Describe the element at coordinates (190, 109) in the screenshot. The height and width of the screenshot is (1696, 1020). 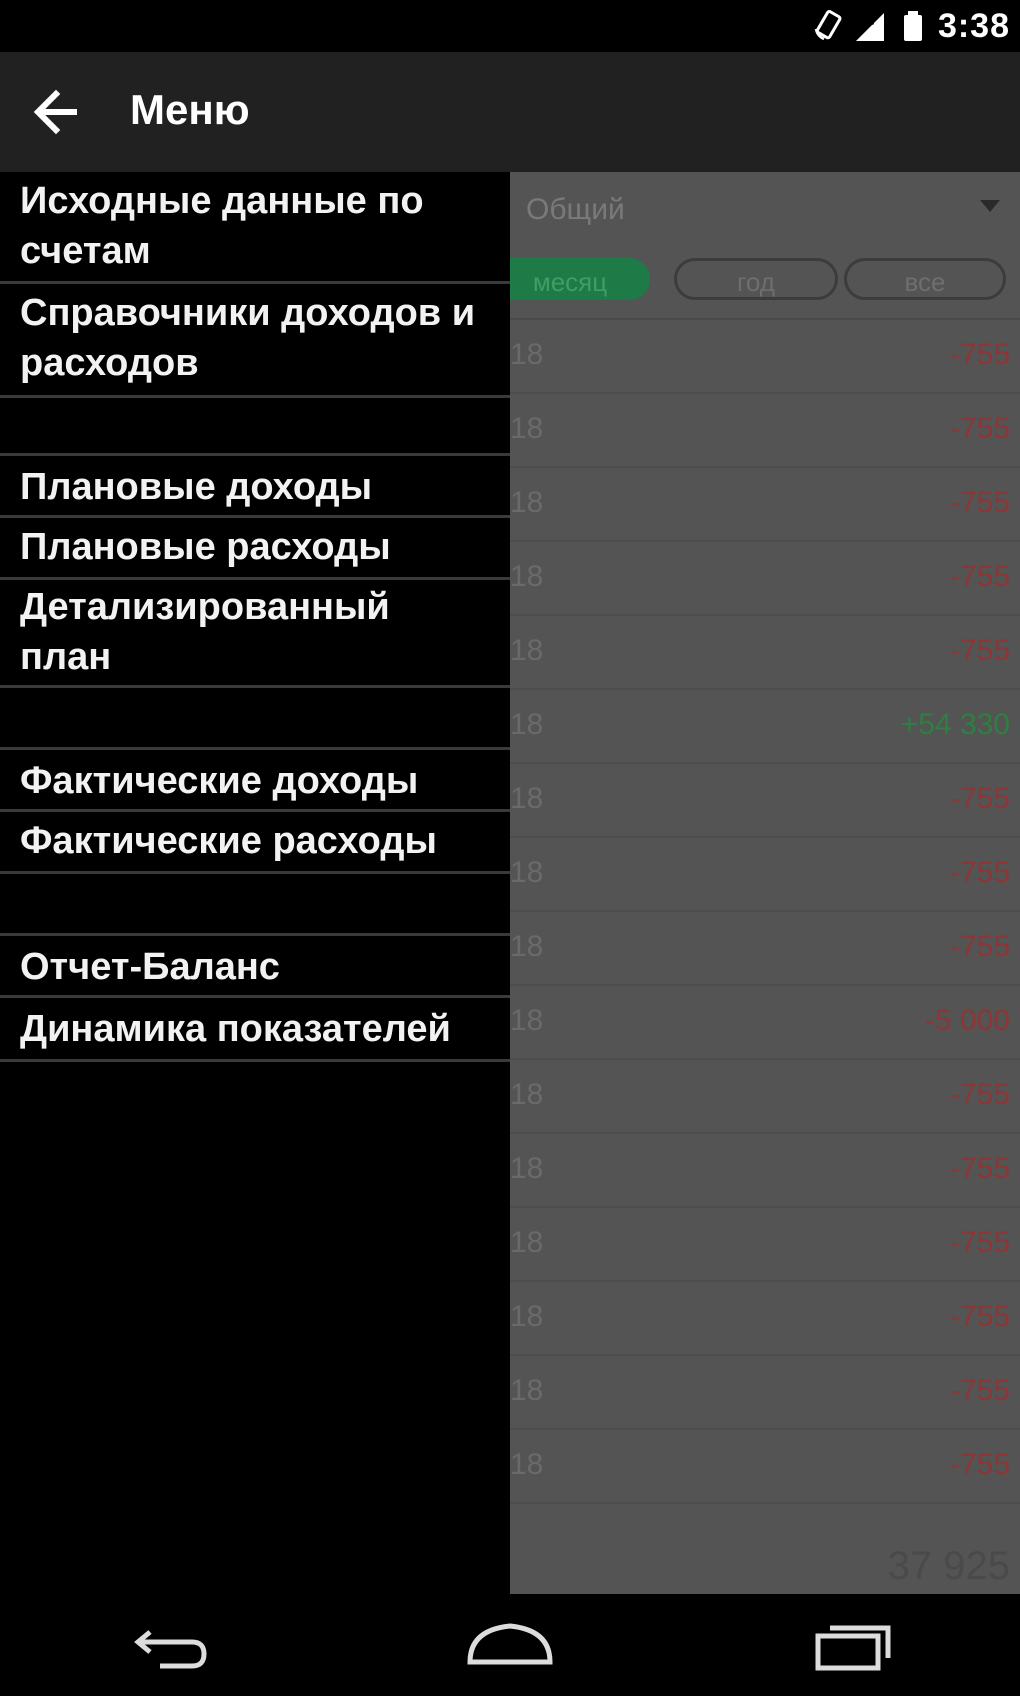
I see `page-title: Меню` at that location.